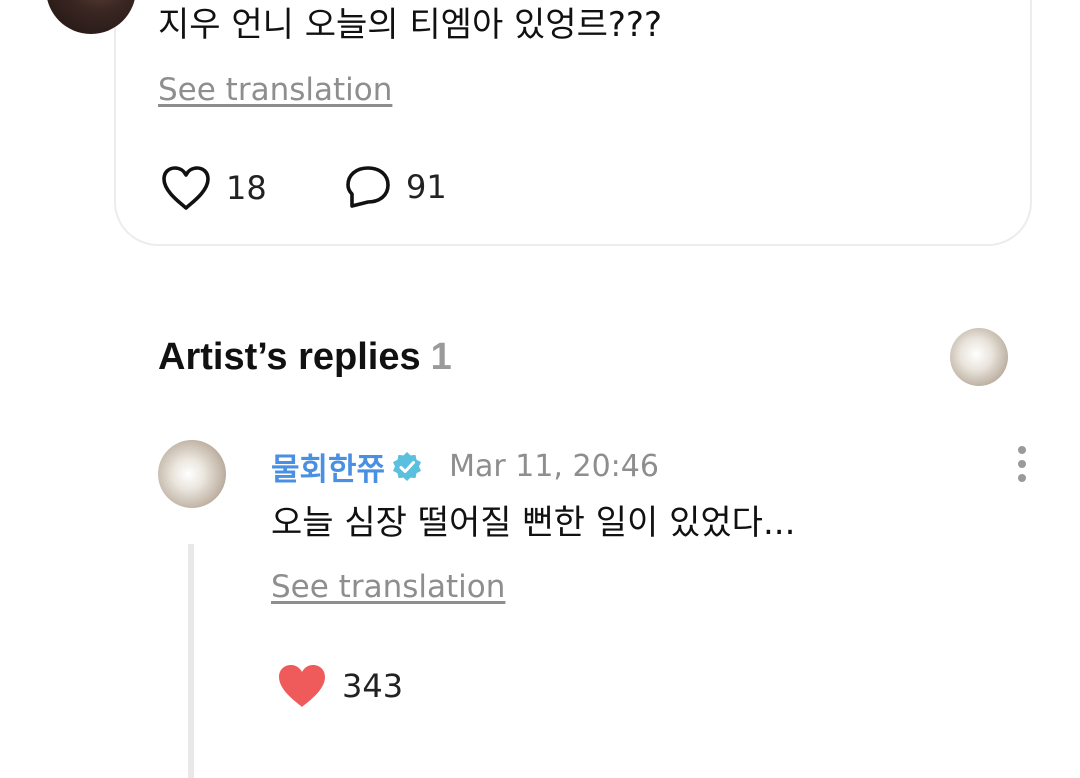  What do you see at coordinates (426, 187) in the screenshot?
I see `post-comment-count: 91` at bounding box center [426, 187].